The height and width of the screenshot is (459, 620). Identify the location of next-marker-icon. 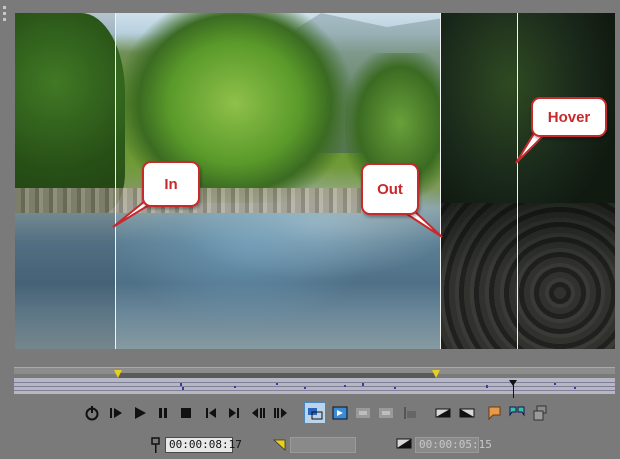
(234, 413).